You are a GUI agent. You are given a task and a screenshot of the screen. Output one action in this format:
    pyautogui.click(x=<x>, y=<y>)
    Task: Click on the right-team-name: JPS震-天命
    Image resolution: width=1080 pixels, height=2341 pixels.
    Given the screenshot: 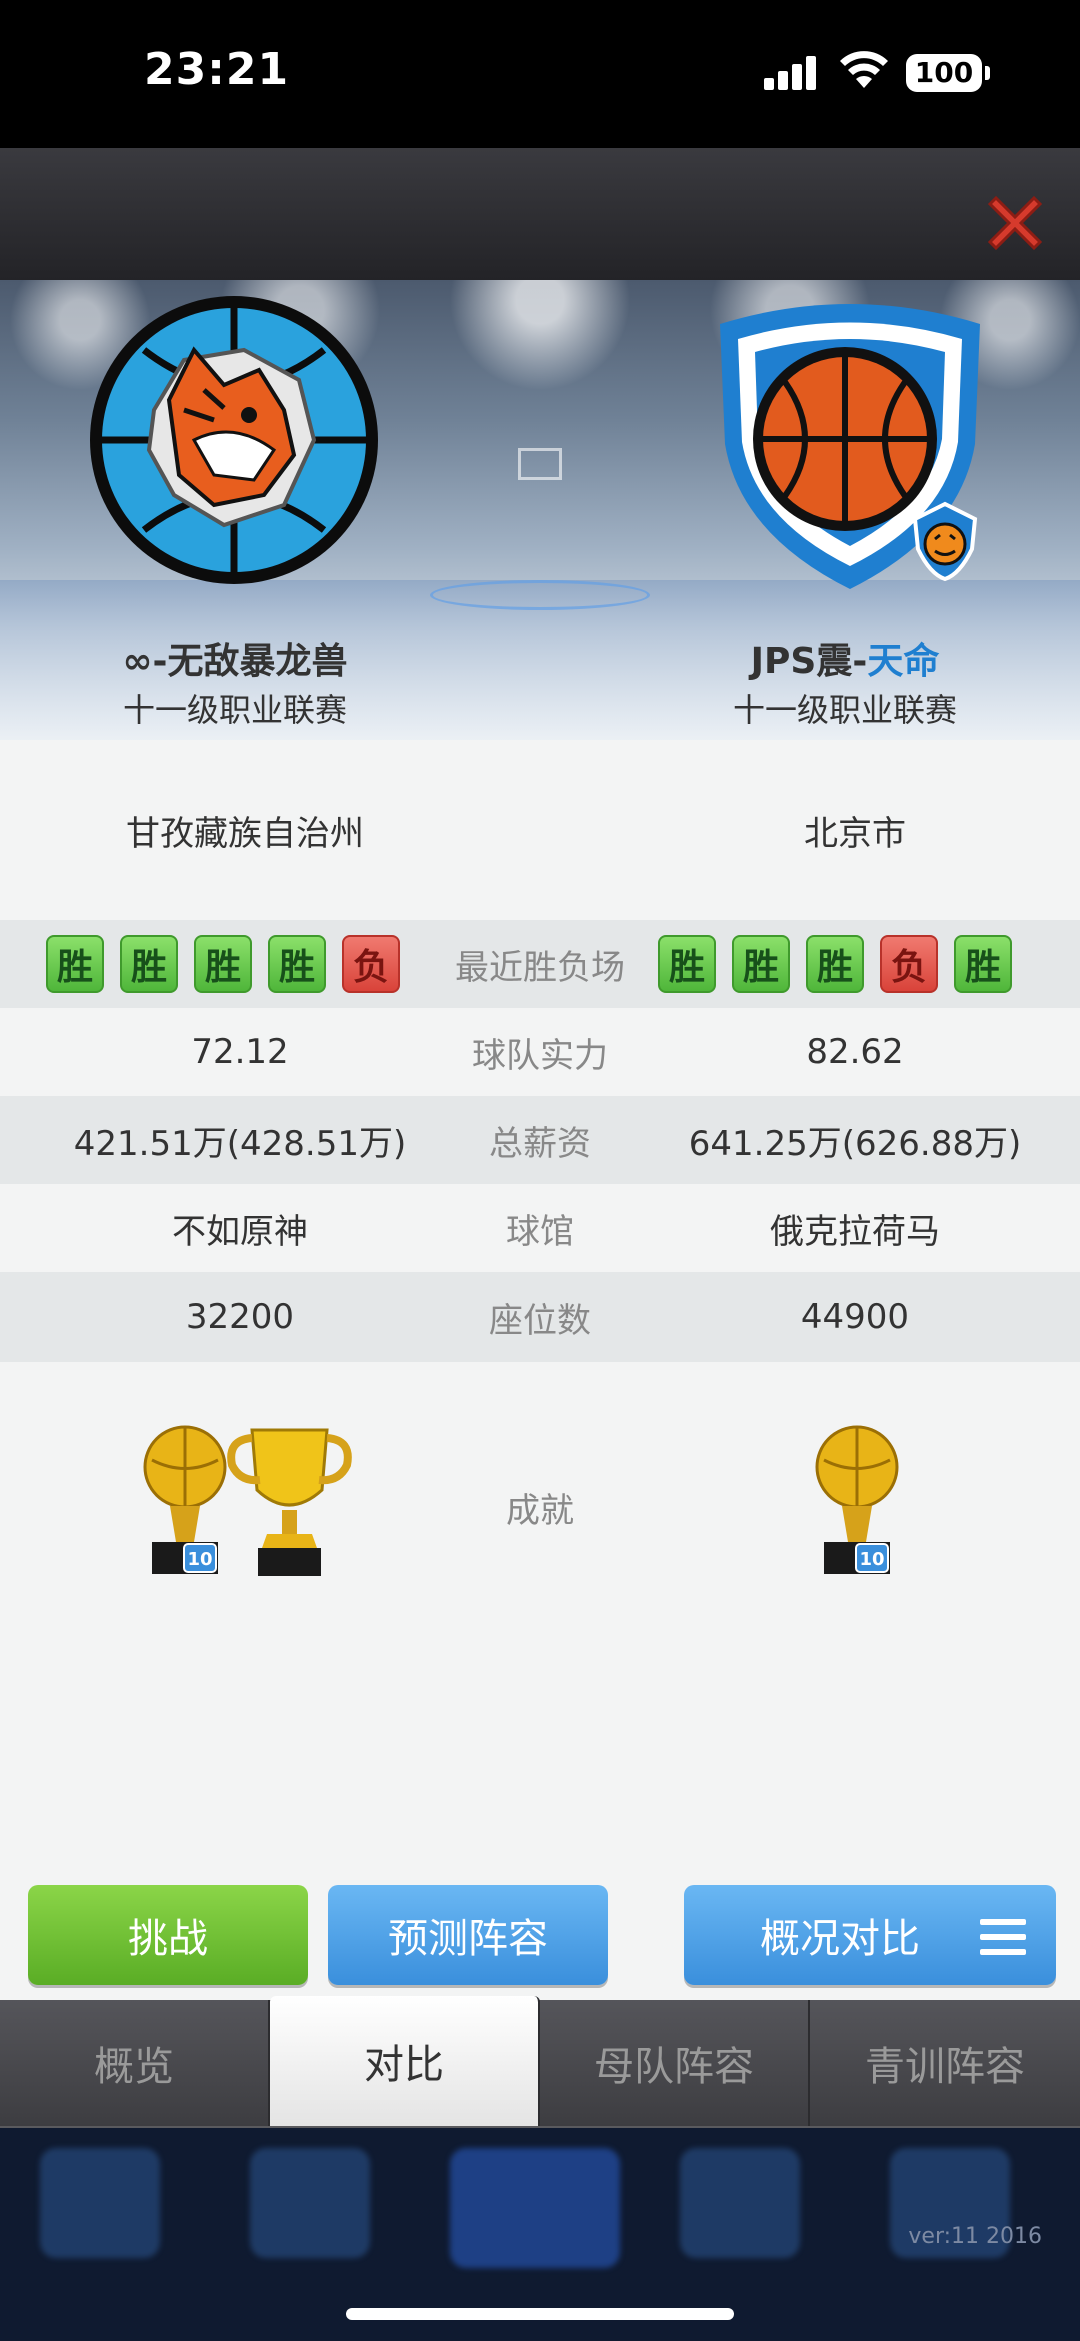 What is the action you would take?
    pyautogui.click(x=845, y=658)
    